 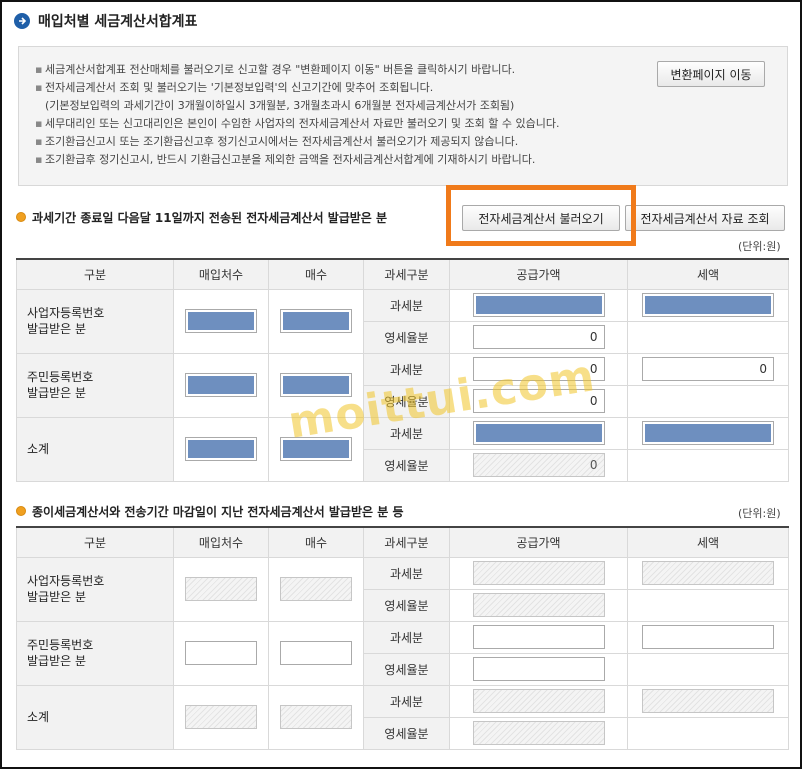 What do you see at coordinates (210, 511) in the screenshot?
I see `section2-heading: 종이세금계산서와 전송기간 마감일이 지난 전자세금계산서 발급받은 분 등` at bounding box center [210, 511].